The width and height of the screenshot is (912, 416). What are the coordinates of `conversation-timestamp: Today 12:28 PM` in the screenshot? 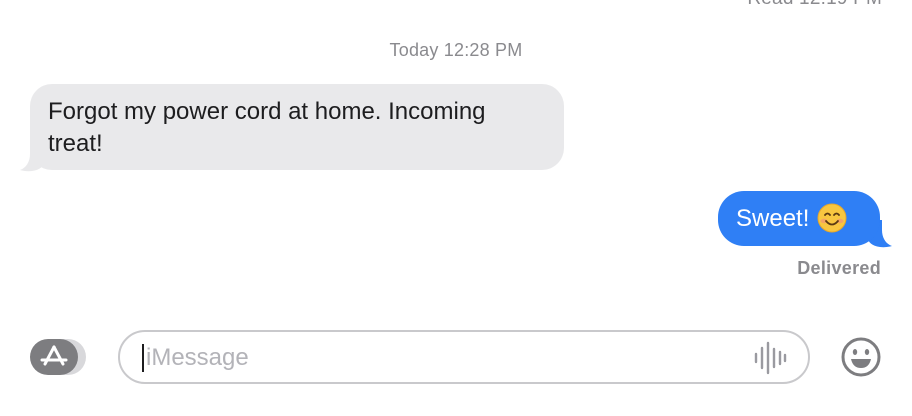 It's located at (456, 50).